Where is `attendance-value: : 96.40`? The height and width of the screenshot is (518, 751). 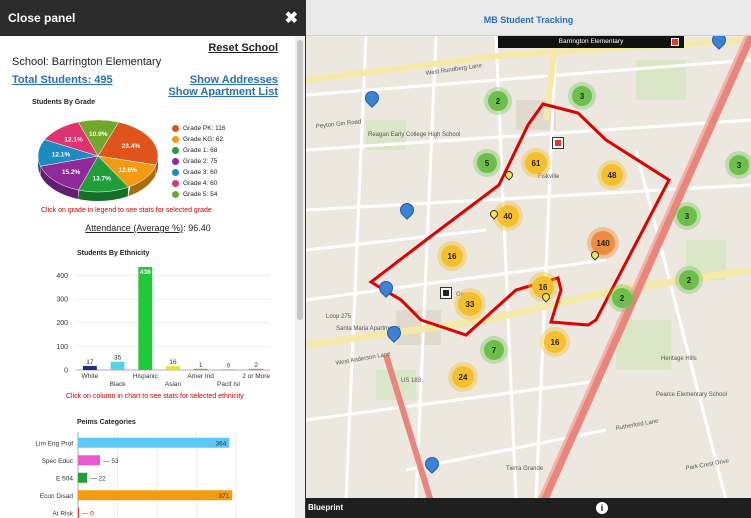 attendance-value: : 96.40 is located at coordinates (197, 228).